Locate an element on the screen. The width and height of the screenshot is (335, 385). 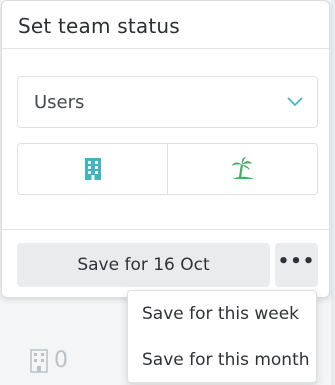
save-options-menu: Save for this week Save for this month is located at coordinates (222, 336).